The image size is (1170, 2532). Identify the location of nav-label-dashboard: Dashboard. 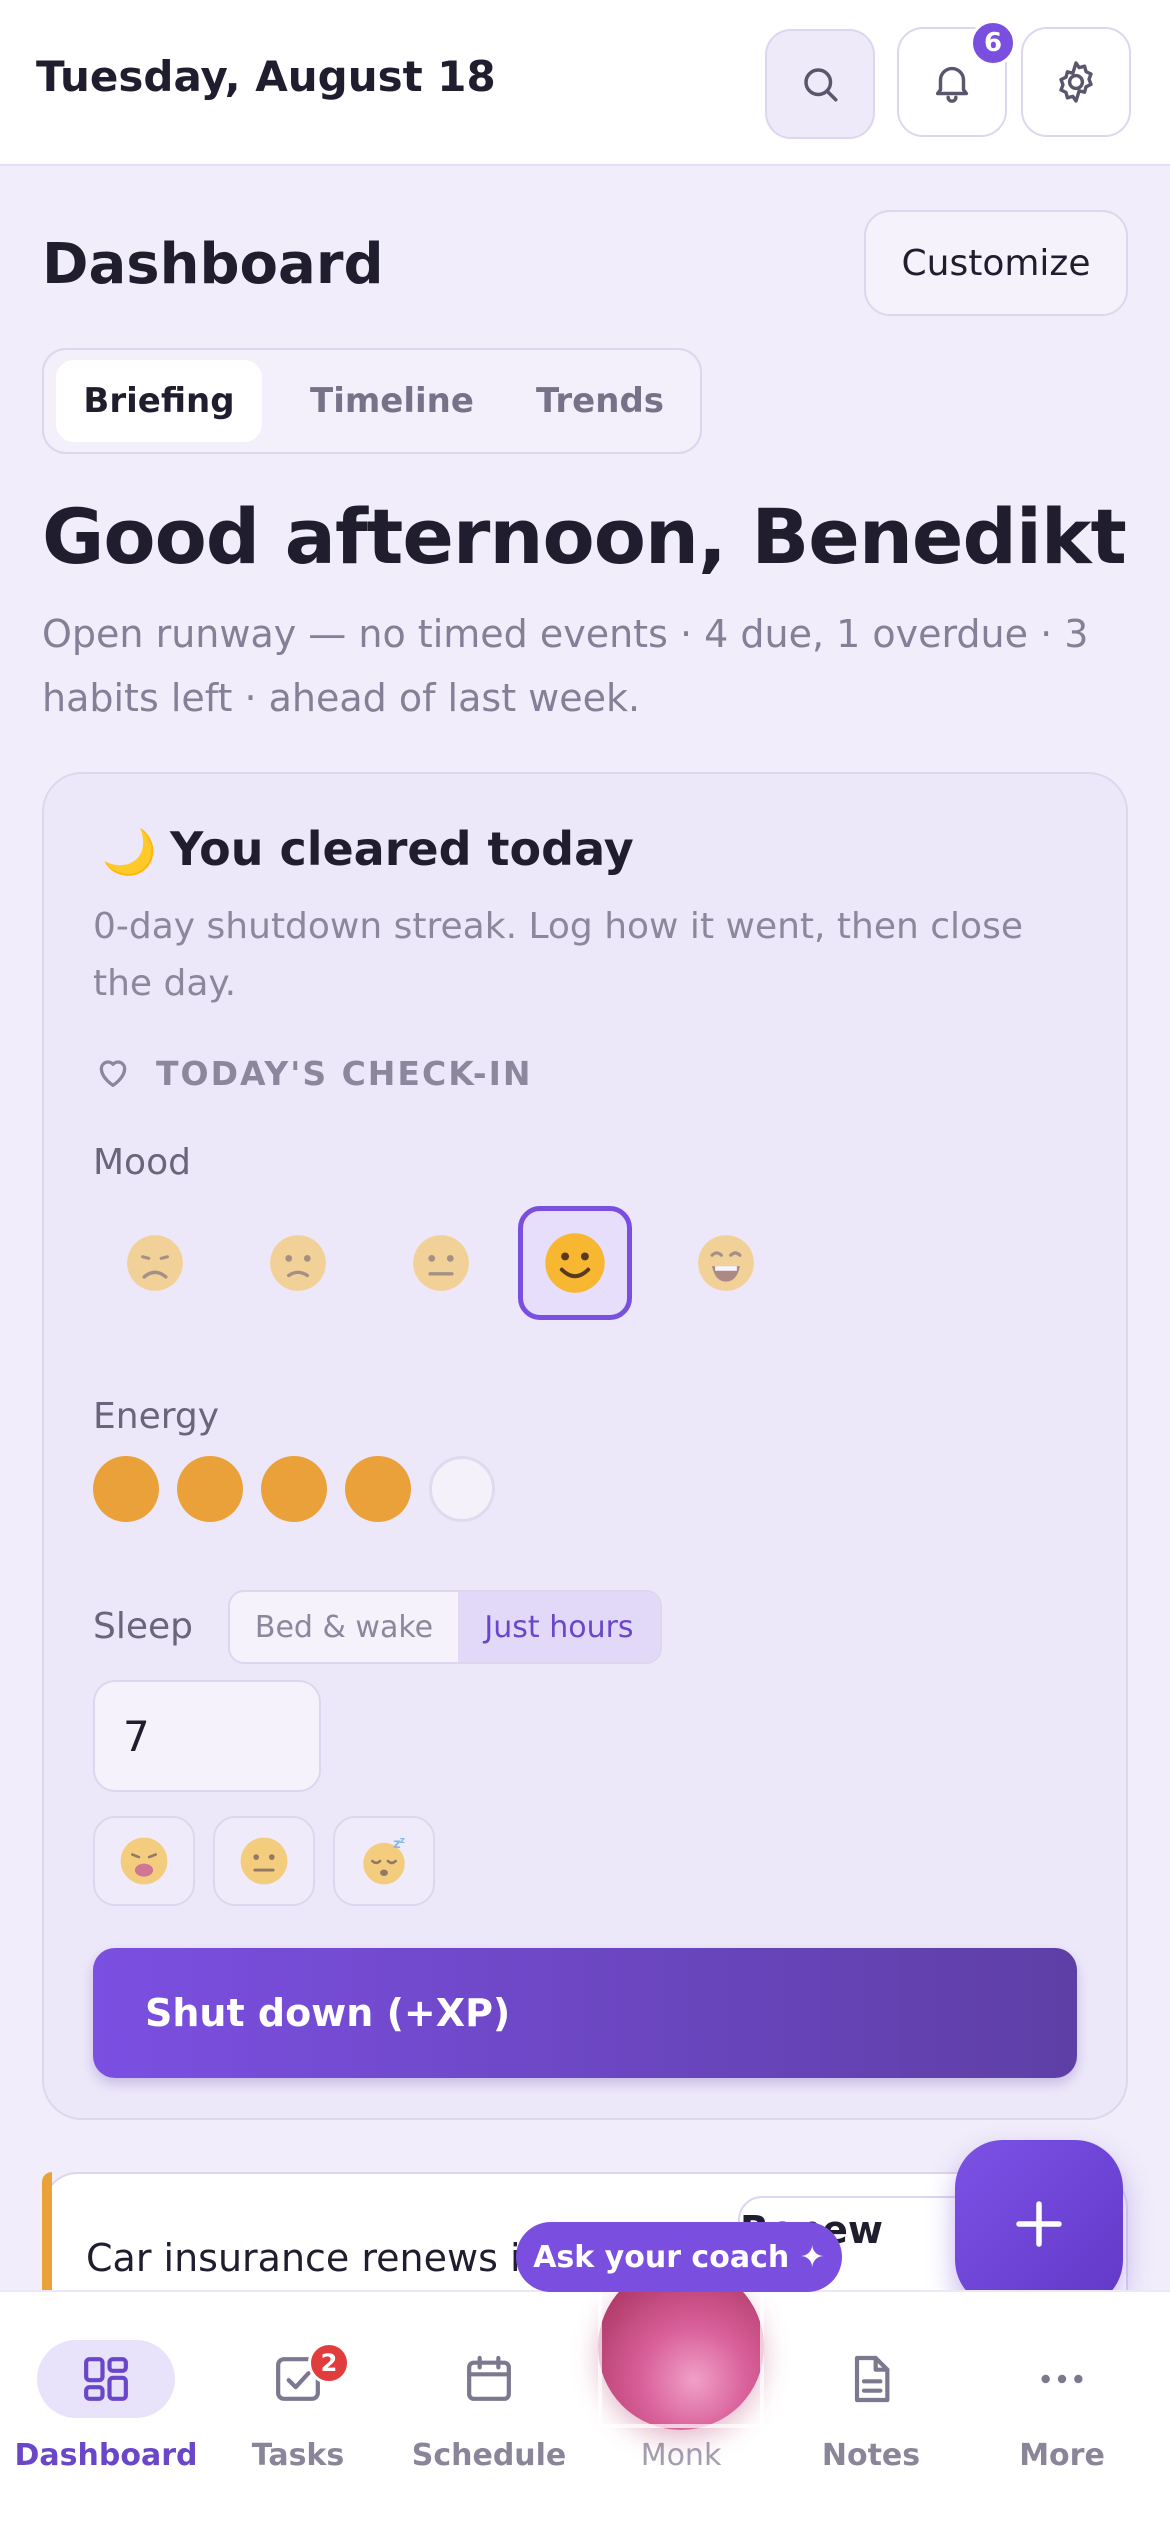
(106, 2455).